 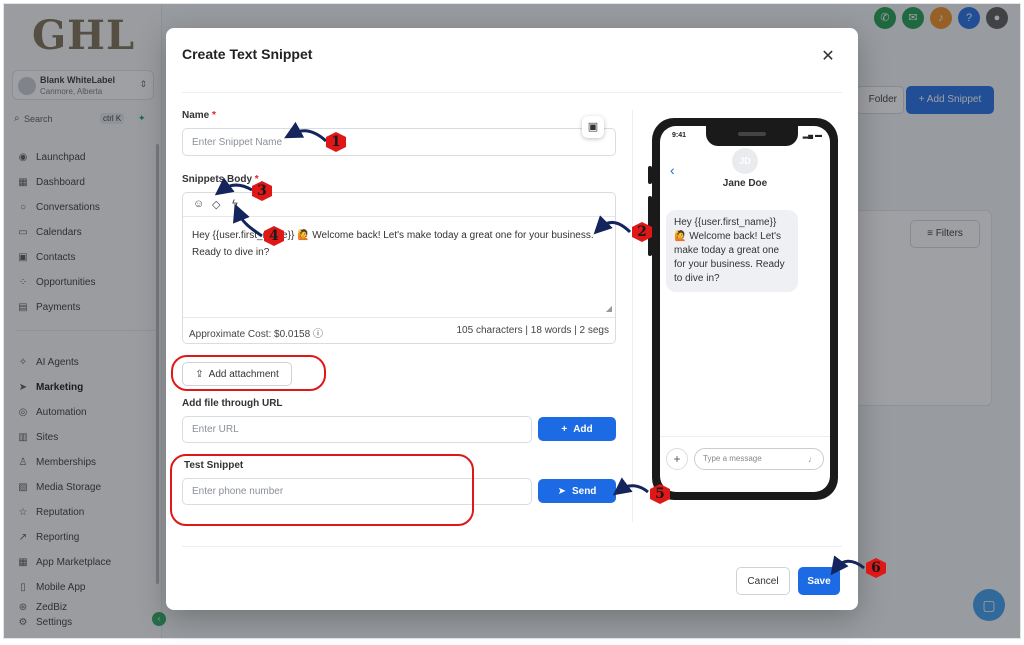 I want to click on annotation-badge: 2, so click(x=642, y=232).